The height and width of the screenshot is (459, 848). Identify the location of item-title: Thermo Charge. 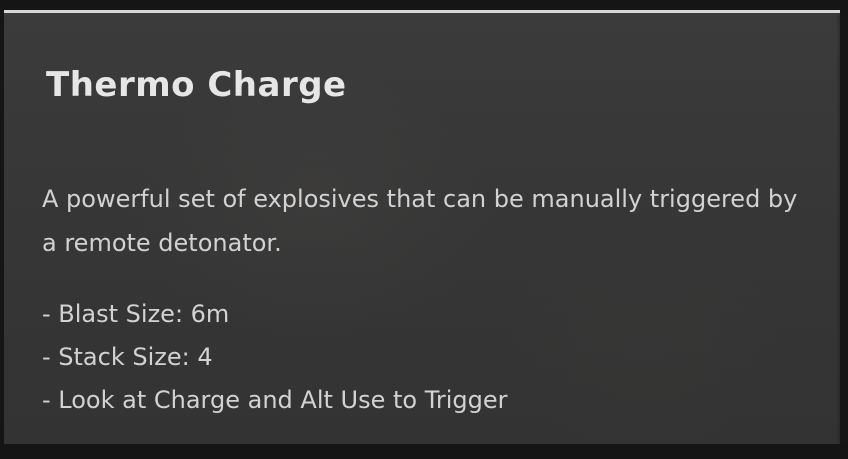
(196, 85).